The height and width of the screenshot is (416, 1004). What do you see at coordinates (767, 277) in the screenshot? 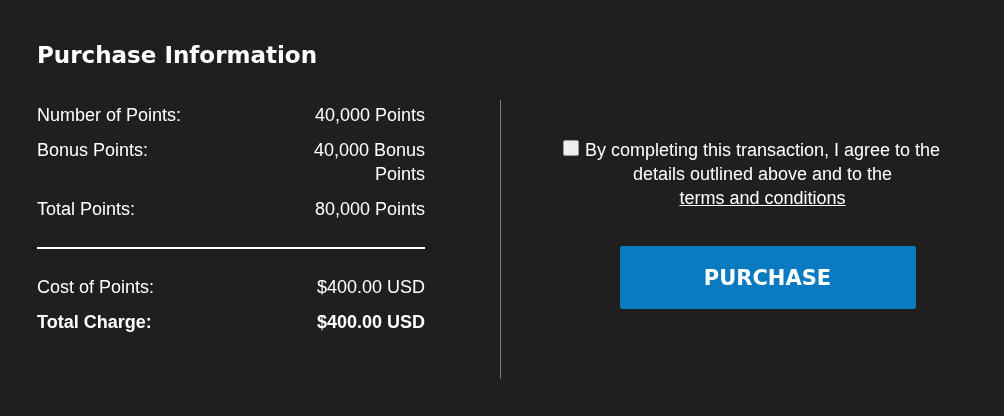
I see `purchase-button: PURCHASE` at bounding box center [767, 277].